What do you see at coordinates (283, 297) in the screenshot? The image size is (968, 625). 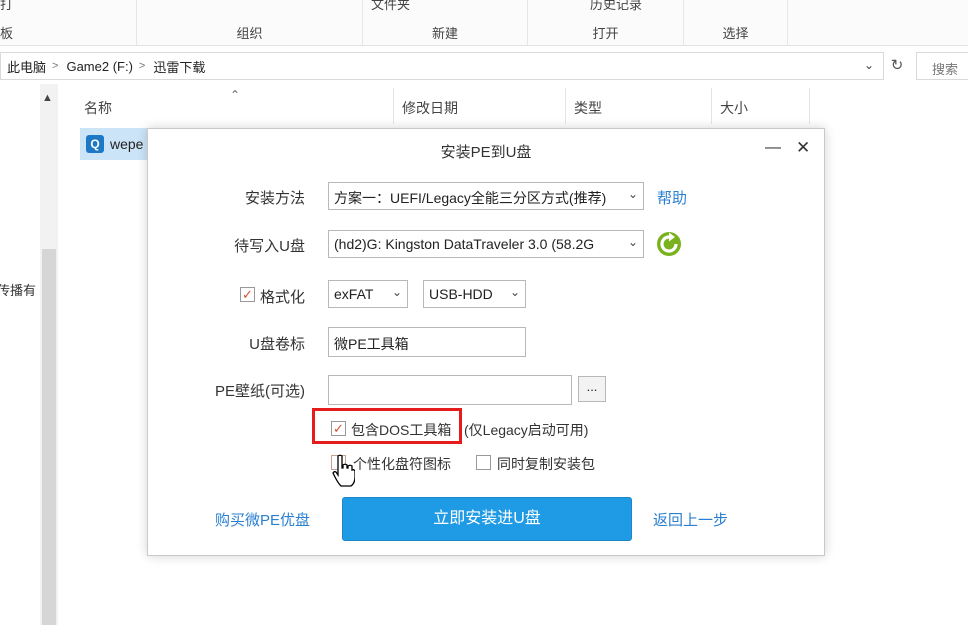 I see `format-label: 格式化` at bounding box center [283, 297].